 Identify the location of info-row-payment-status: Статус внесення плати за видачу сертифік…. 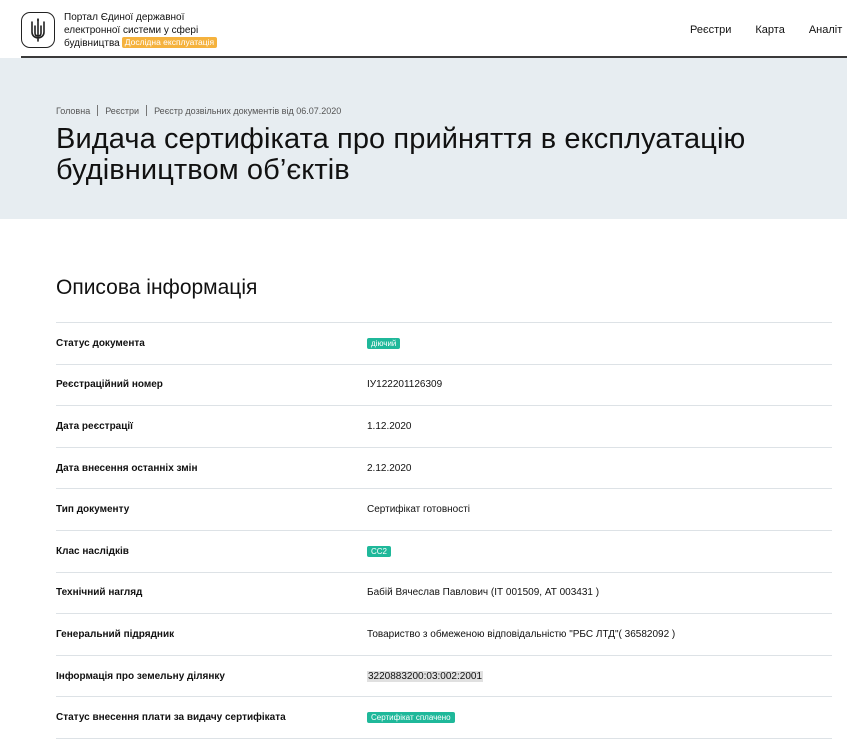
(444, 717).